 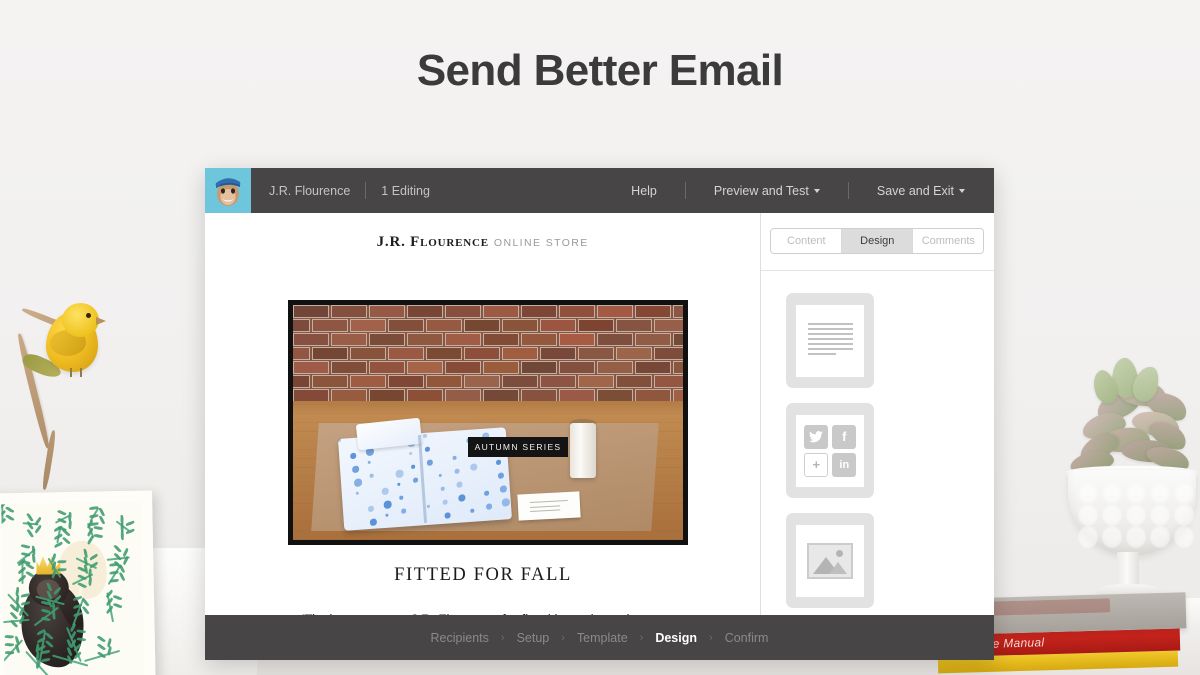 I want to click on social-block-preview: f + in, so click(x=830, y=450).